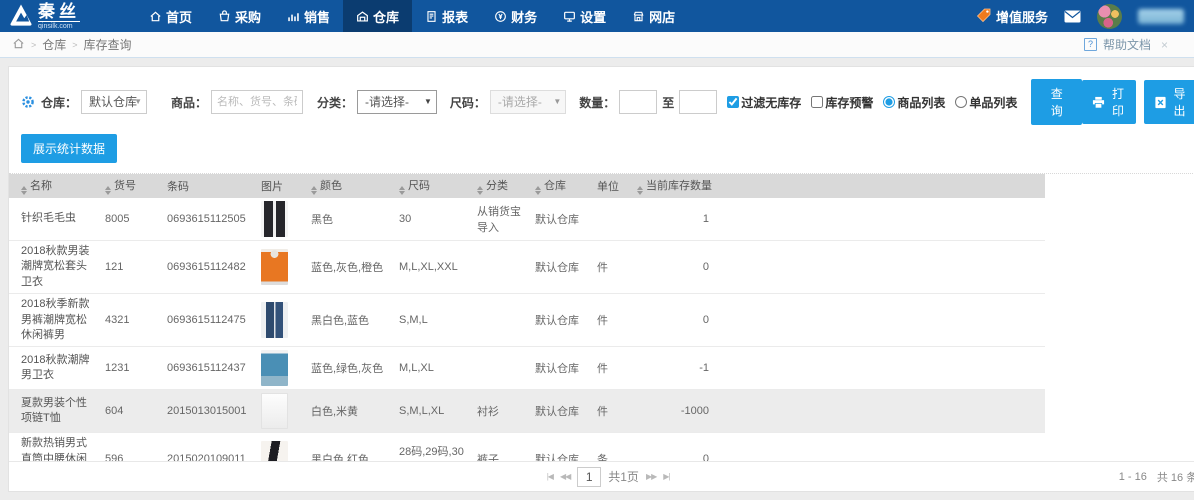 The image size is (1194, 500). I want to click on nav-item-warehouse: 仓库, so click(378, 16).